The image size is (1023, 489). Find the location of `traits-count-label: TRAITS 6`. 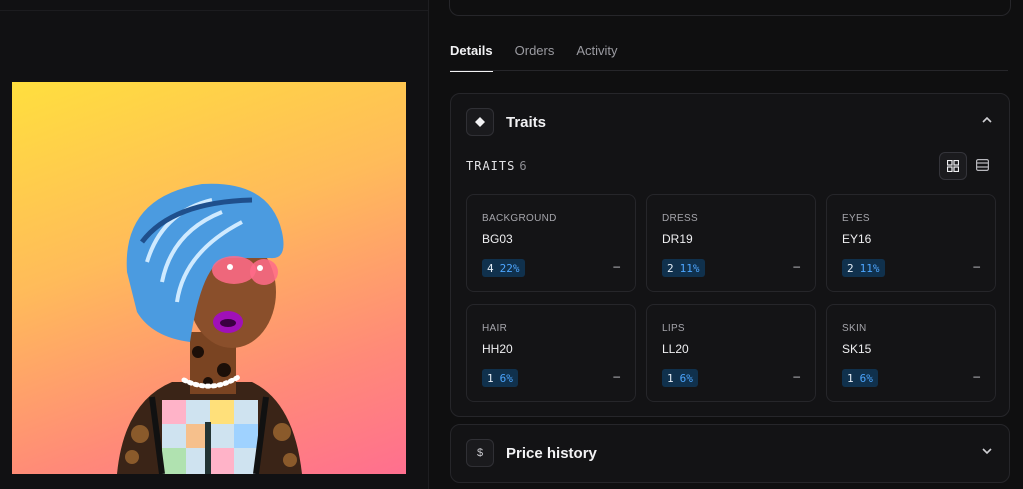

traits-count-label: TRAITS 6 is located at coordinates (497, 166).